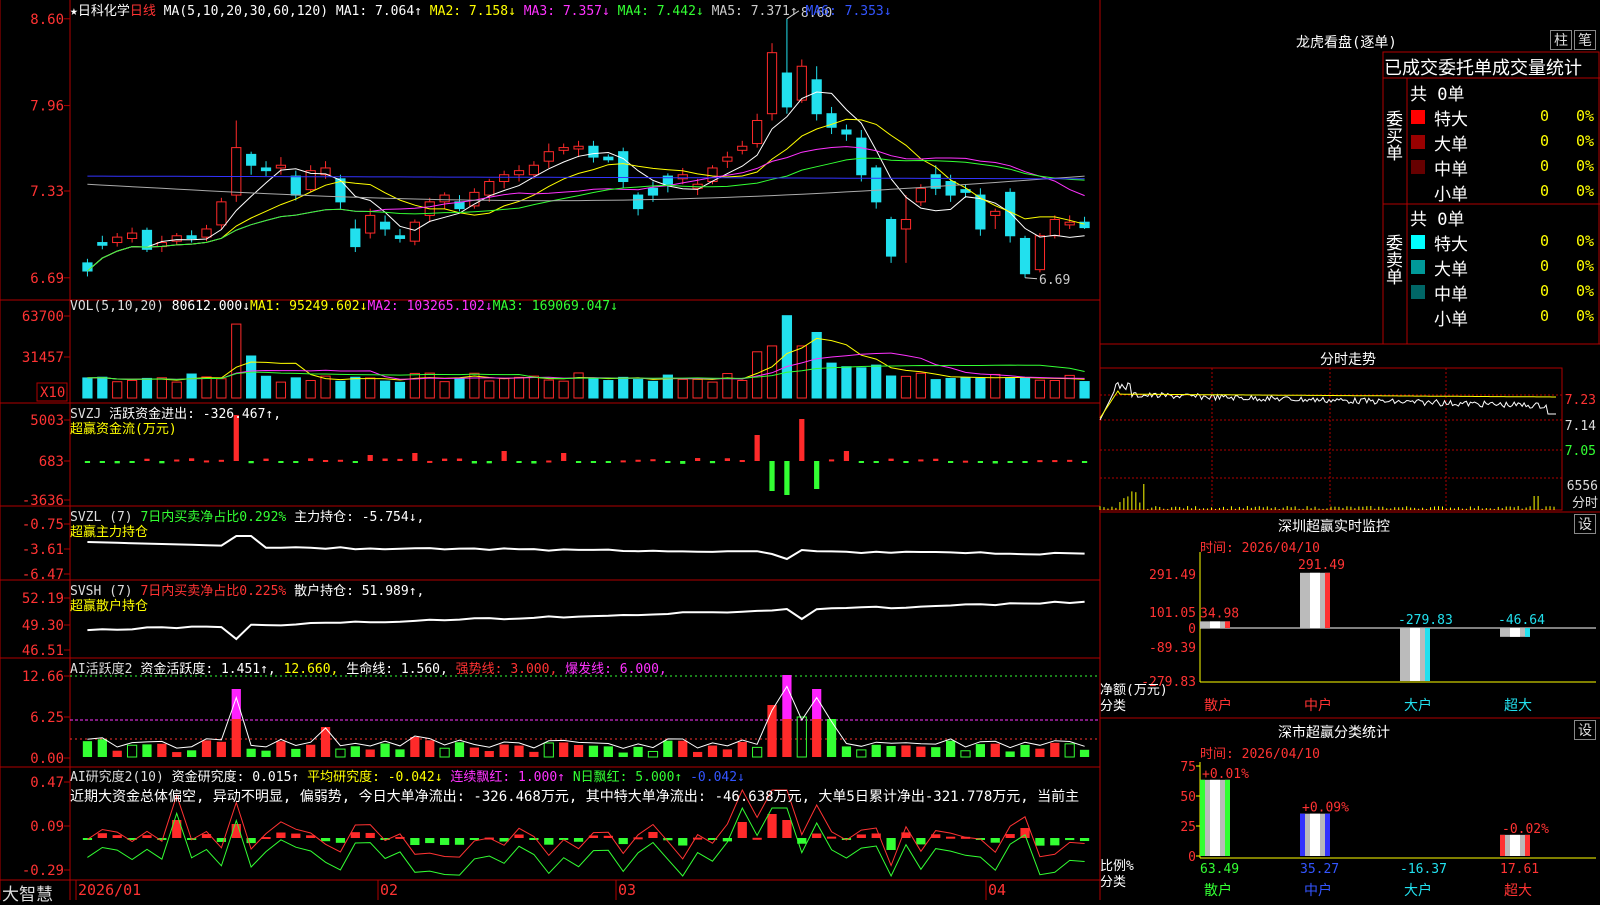 The width and height of the screenshot is (1600, 905). What do you see at coordinates (1321, 565) in the screenshot?
I see `sz-value-label: 291.49` at bounding box center [1321, 565].